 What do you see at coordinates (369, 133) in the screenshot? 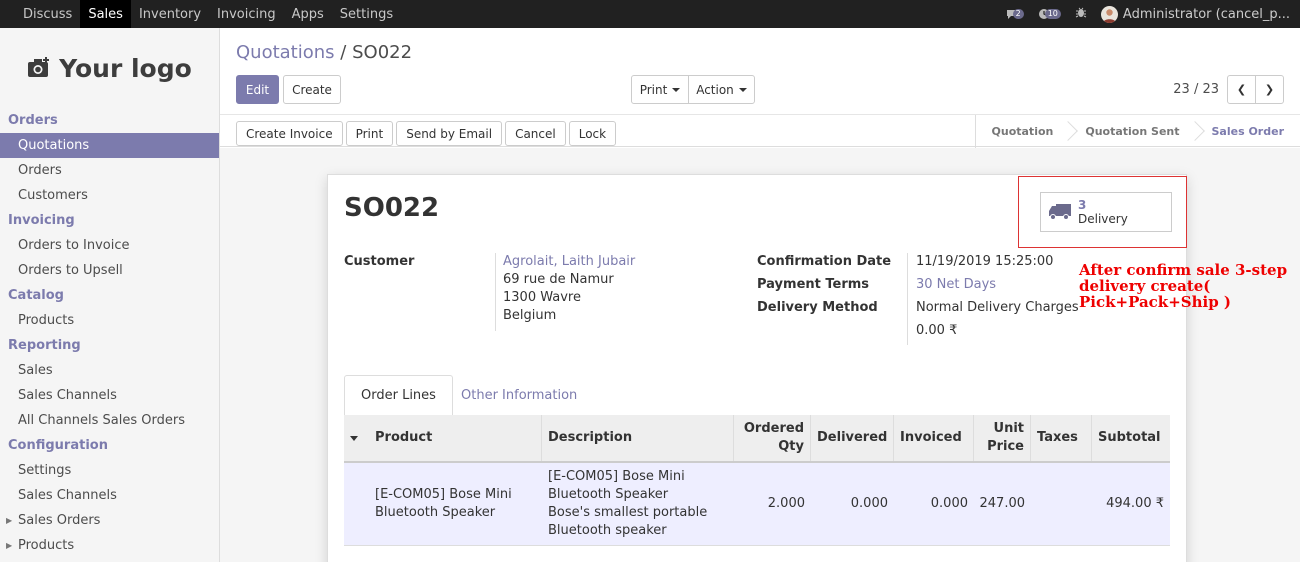
I see `print-button: Print` at bounding box center [369, 133].